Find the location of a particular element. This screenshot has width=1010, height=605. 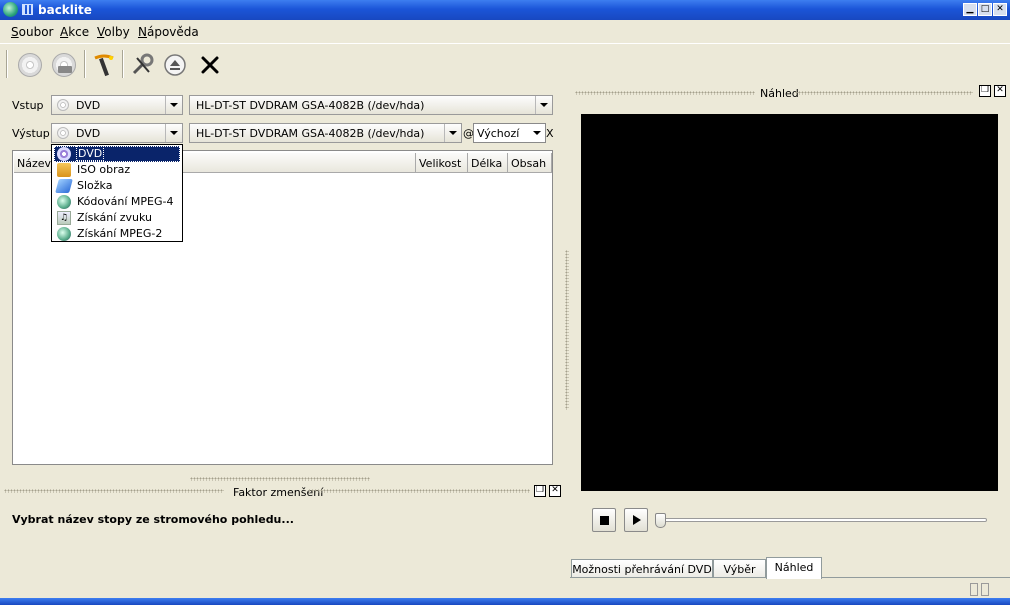

maximize-button: □ is located at coordinates (985, 9).